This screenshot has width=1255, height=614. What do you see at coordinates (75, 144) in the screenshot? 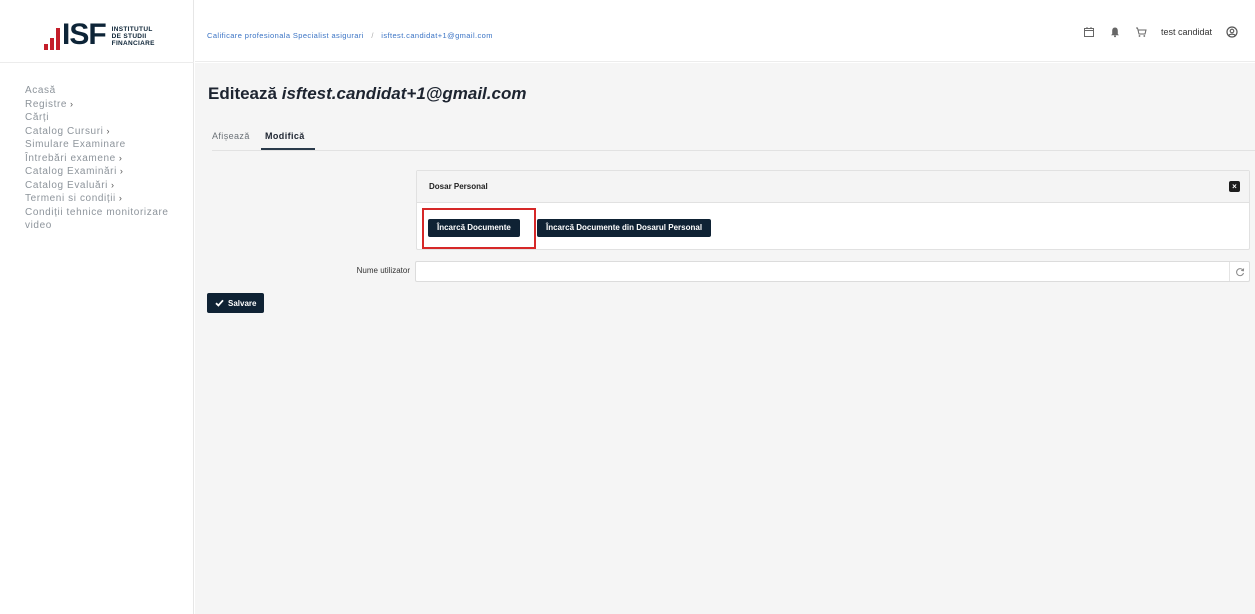
I see `sidebar-item-label: Simulare Examinare` at bounding box center [75, 144].